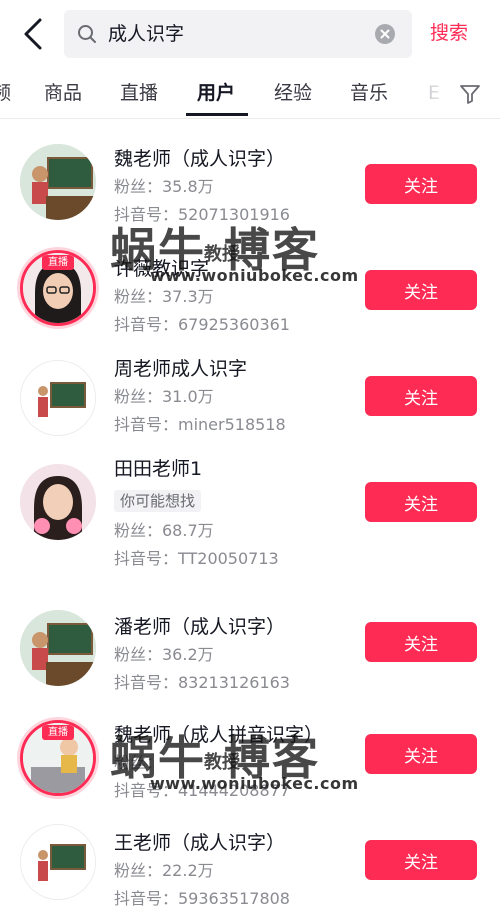 The image size is (500, 910). What do you see at coordinates (164, 186) in the screenshot?
I see `user-fans: 粉丝：35.8万` at bounding box center [164, 186].